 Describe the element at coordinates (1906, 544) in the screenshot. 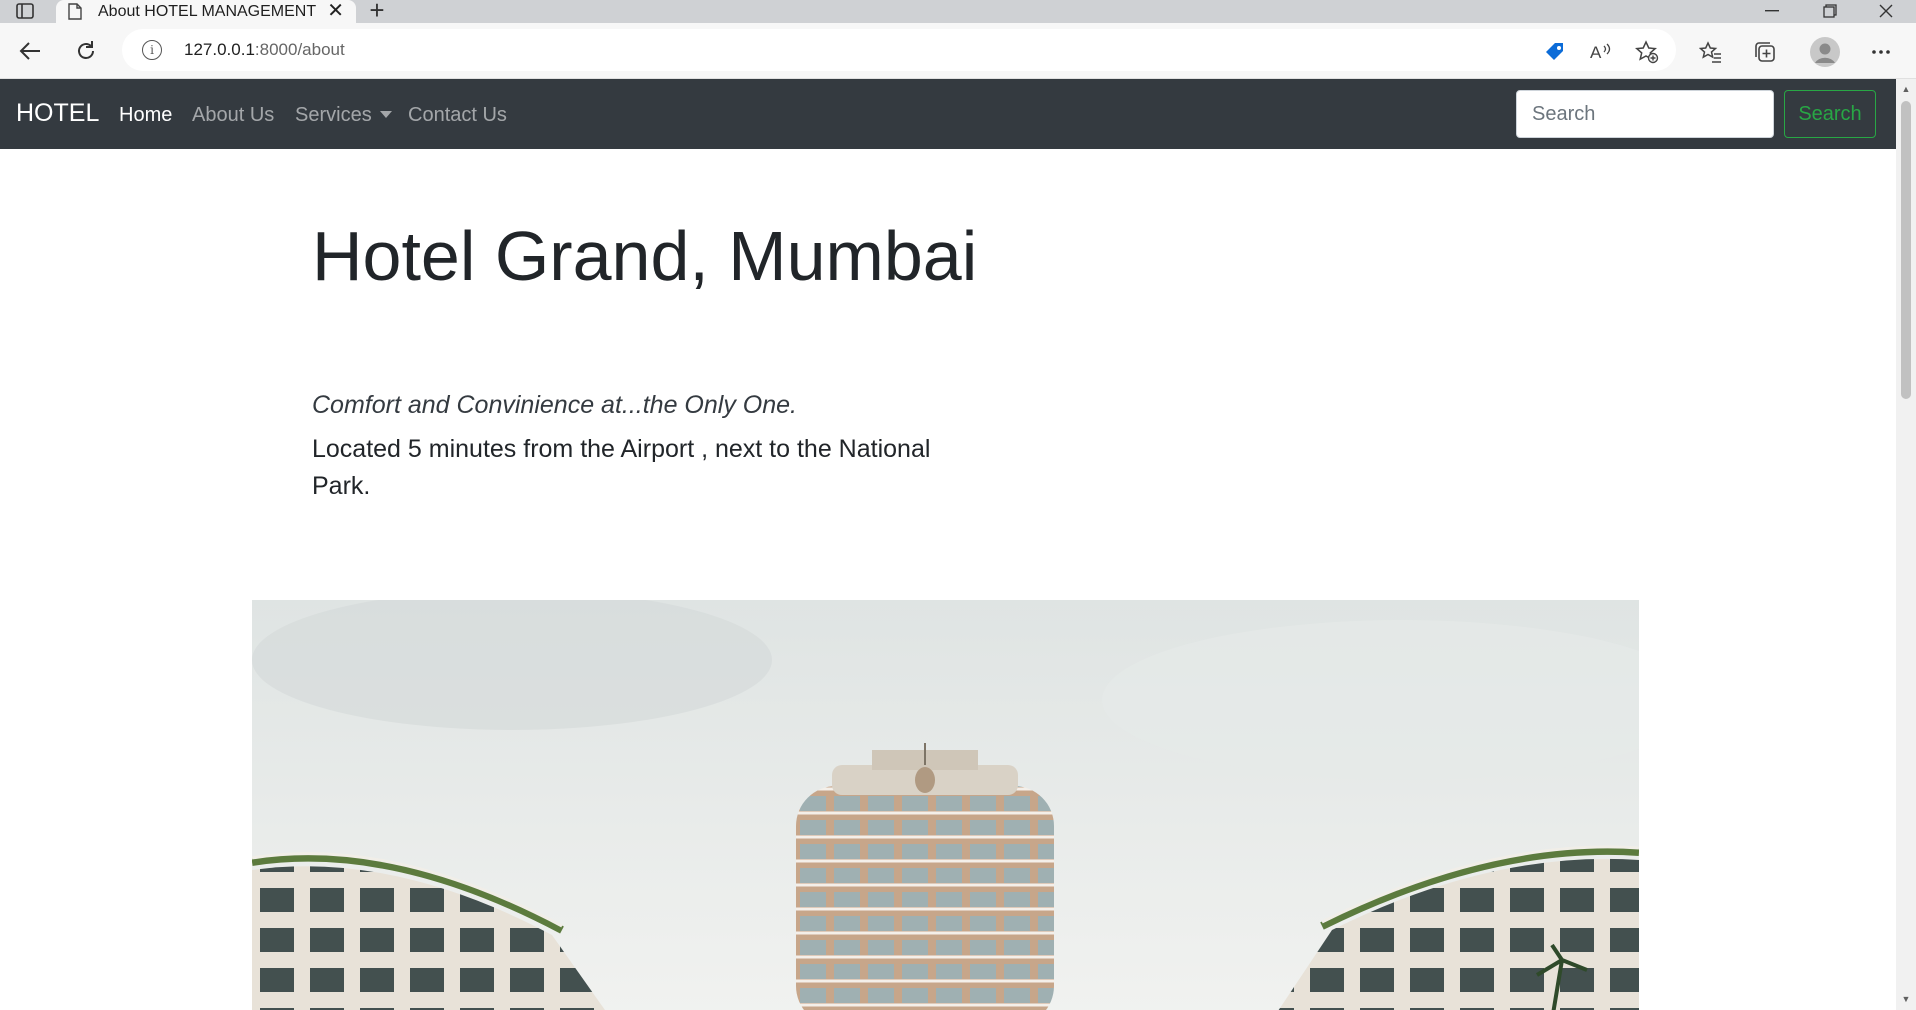

I see `page-scrollbar: ▲ ▼` at that location.